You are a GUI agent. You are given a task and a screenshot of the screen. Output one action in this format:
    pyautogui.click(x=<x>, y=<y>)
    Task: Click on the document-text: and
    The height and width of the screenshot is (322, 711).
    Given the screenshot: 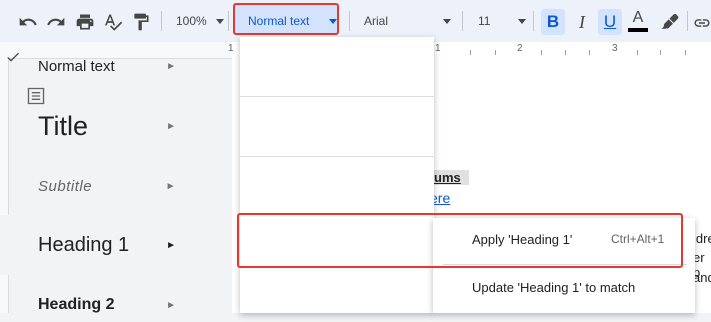 What is the action you would take?
    pyautogui.click(x=702, y=277)
    